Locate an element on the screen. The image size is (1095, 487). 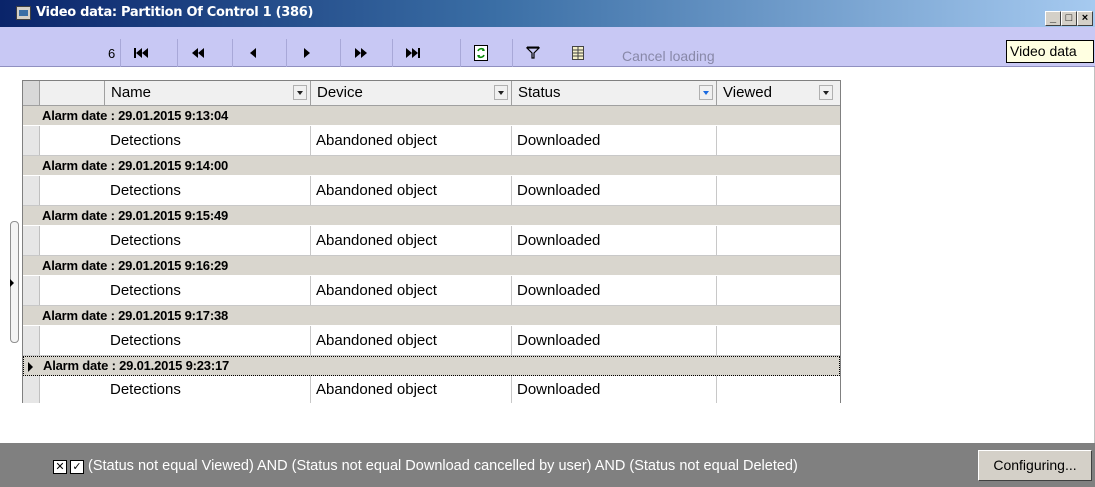
group-header-text: Alarm date : 29.01.2015 9:17:38 is located at coordinates (135, 315).